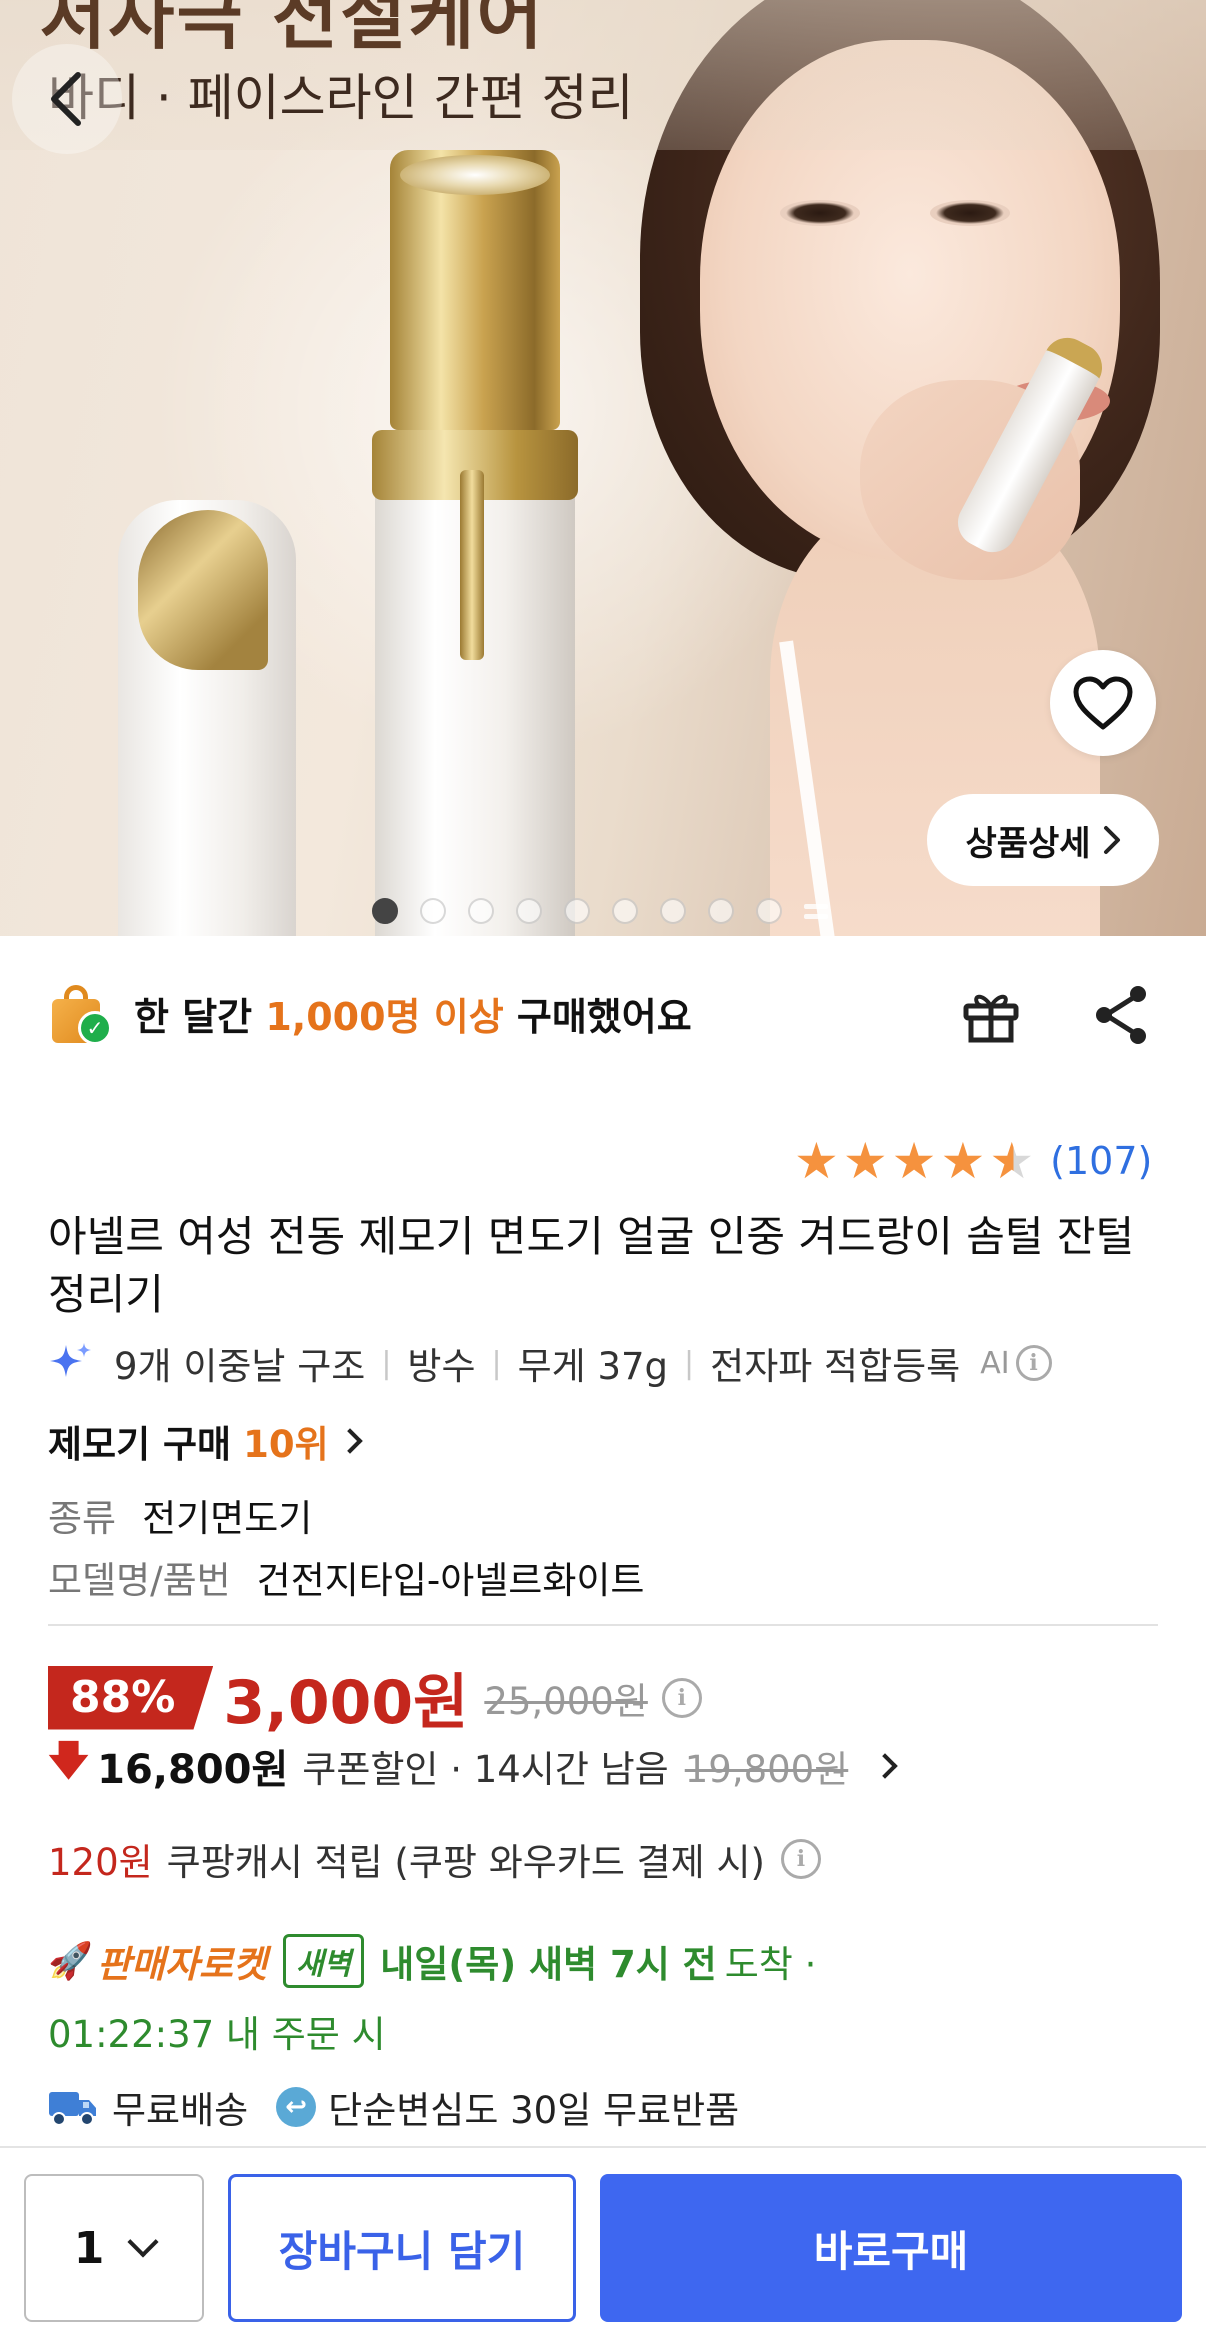 This screenshot has width=1206, height=2347. Describe the element at coordinates (603, 1625) in the screenshot. I see `section-divider` at that location.